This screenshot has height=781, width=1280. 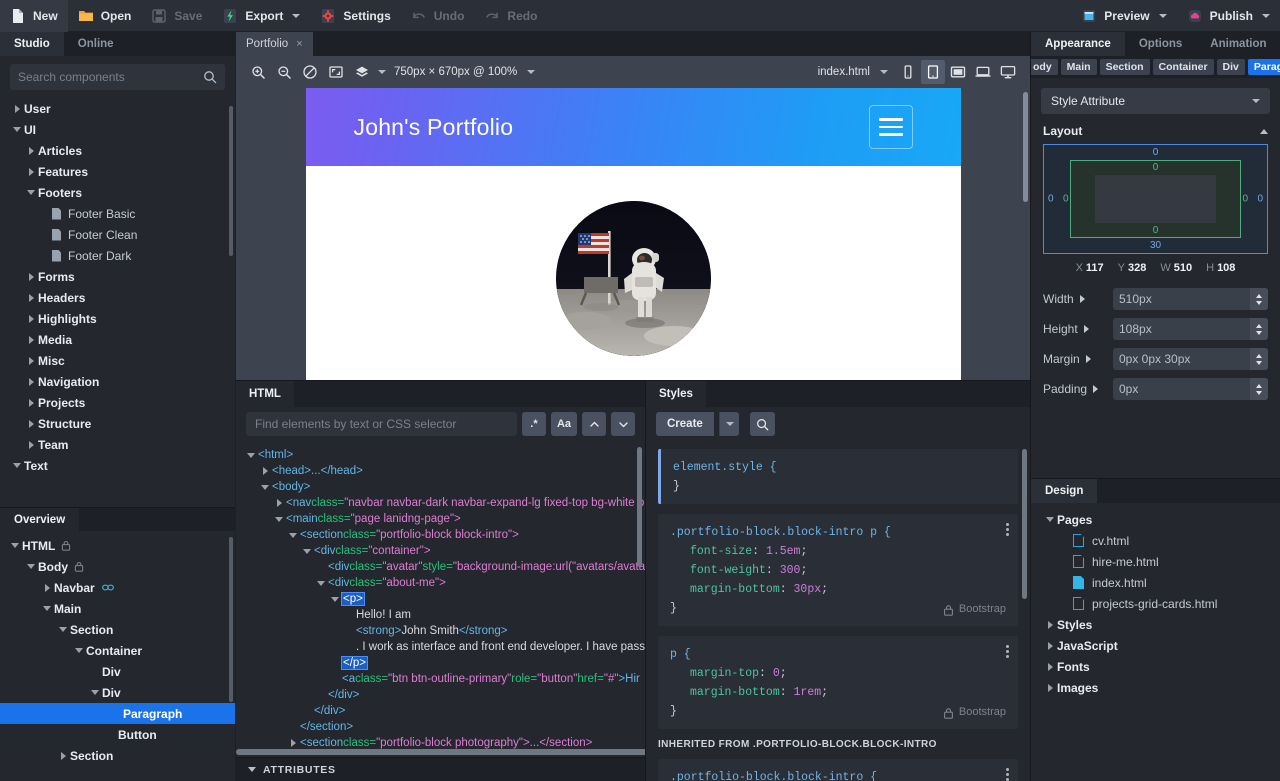 What do you see at coordinates (355, 16) in the screenshot?
I see `settings-button: Settings` at bounding box center [355, 16].